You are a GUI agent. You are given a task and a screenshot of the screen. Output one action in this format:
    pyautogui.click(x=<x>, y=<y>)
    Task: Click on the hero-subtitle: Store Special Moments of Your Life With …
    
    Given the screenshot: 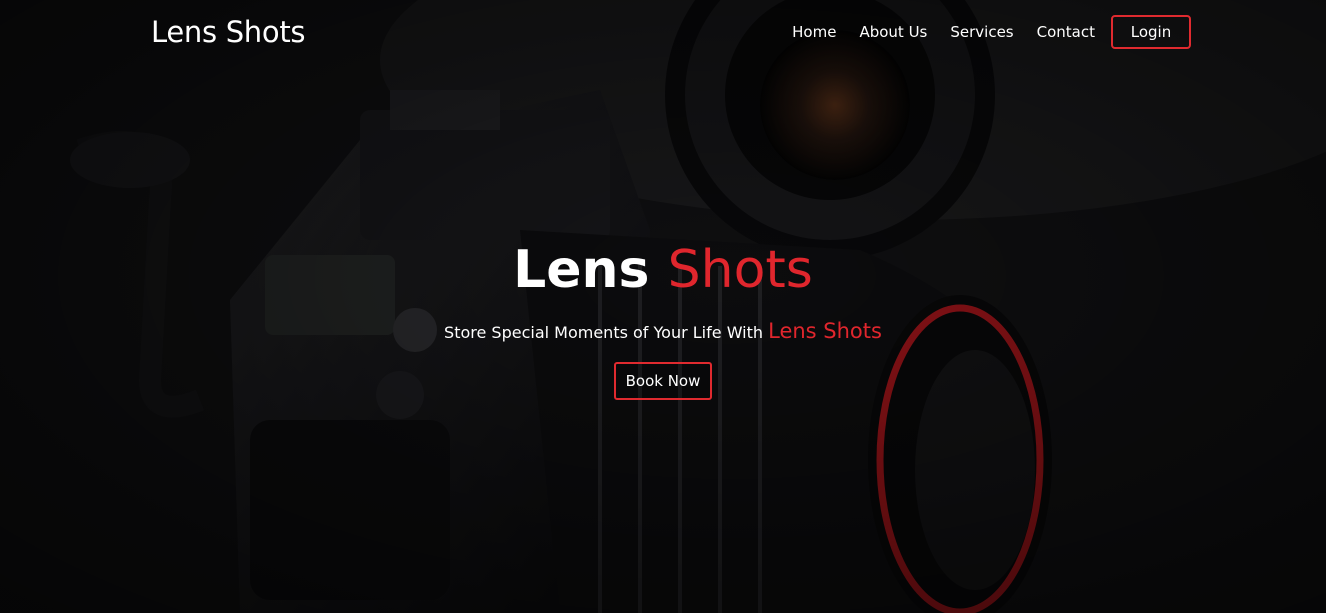 What is the action you would take?
    pyautogui.click(x=663, y=332)
    